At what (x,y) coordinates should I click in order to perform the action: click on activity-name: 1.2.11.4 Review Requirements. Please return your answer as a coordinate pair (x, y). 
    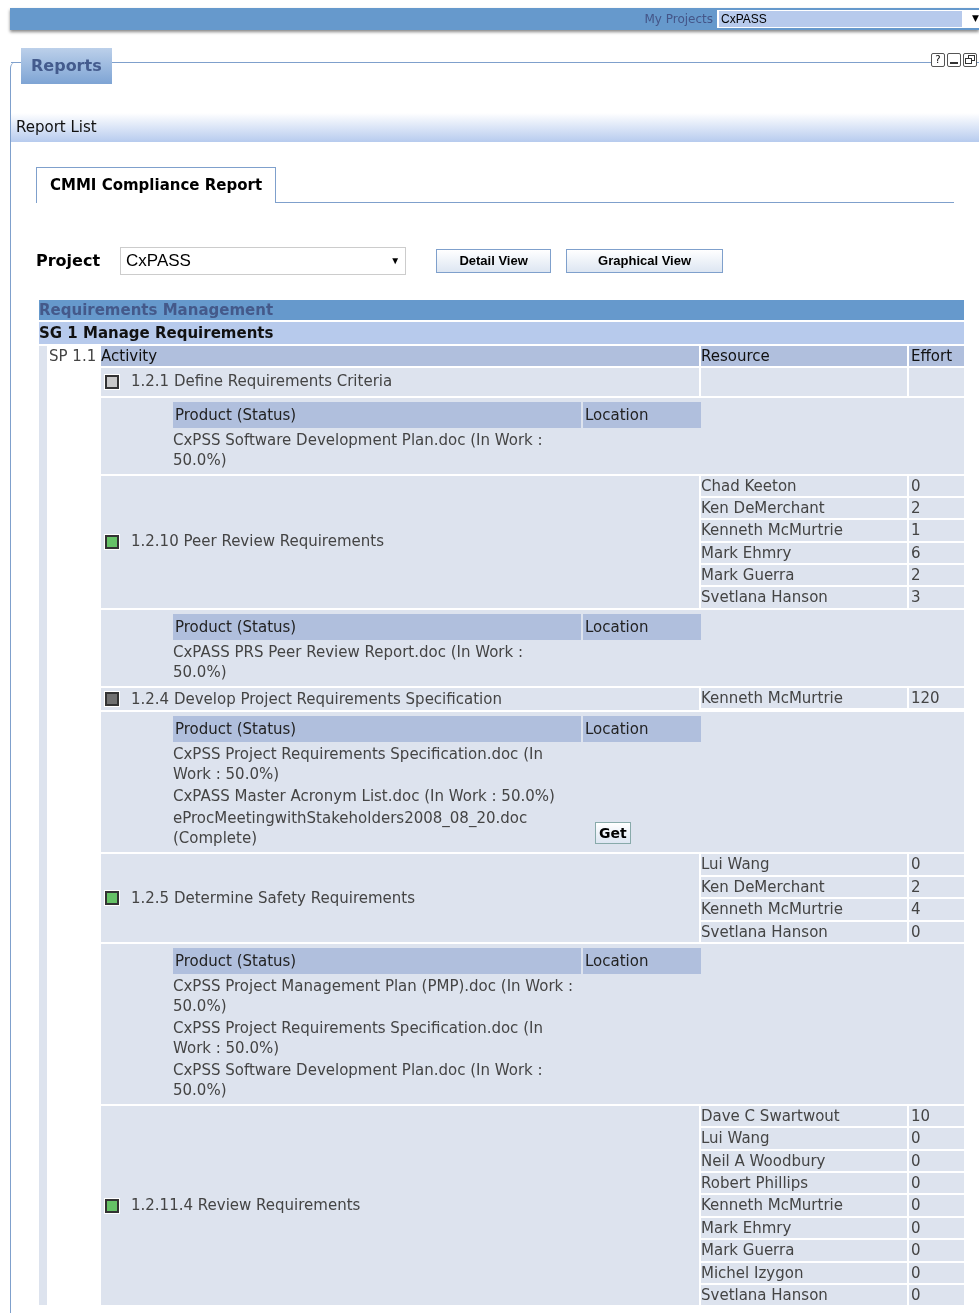
    Looking at the image, I should click on (246, 1206).